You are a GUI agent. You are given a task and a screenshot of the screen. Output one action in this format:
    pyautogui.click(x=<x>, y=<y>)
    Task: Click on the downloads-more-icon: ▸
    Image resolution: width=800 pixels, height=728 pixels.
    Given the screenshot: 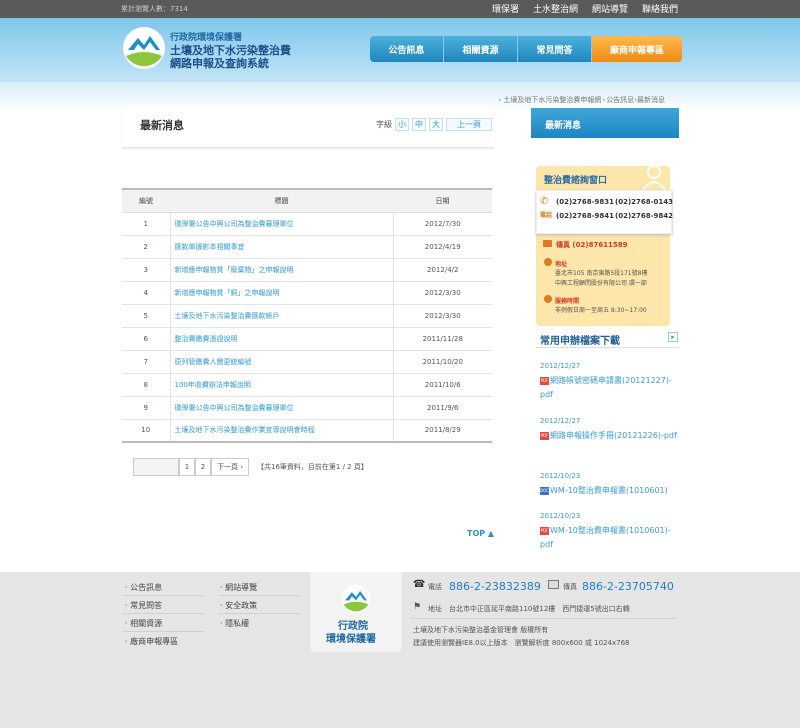 What is the action you would take?
    pyautogui.click(x=673, y=337)
    